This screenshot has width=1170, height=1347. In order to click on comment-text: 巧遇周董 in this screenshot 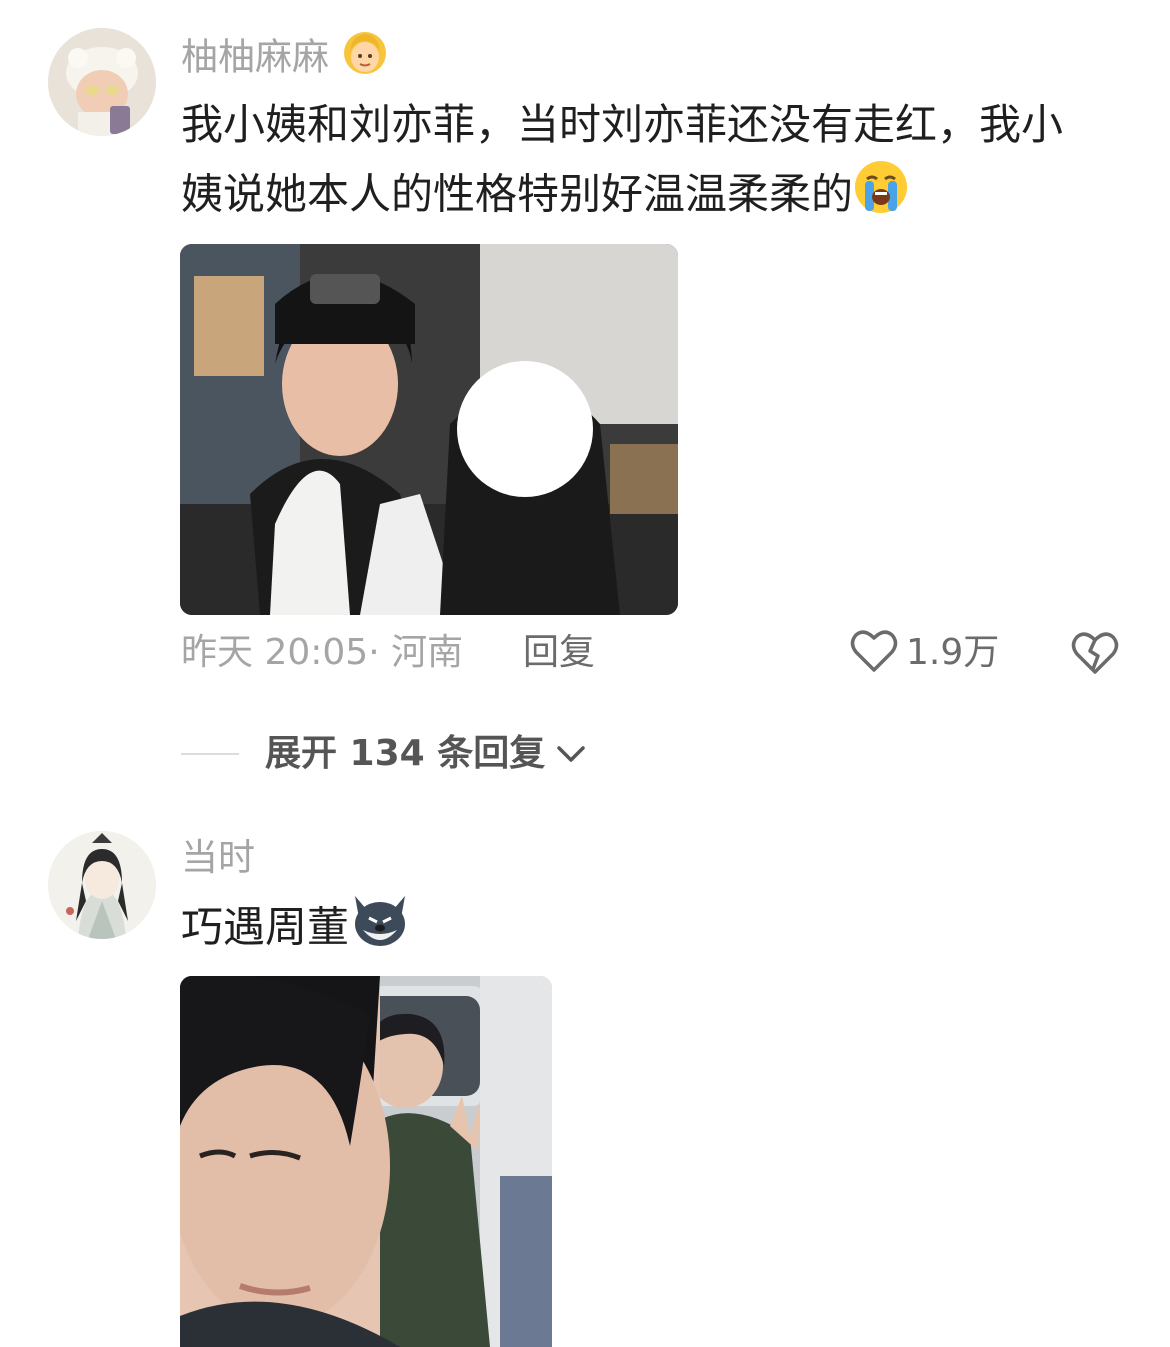, I will do `click(296, 930)`.